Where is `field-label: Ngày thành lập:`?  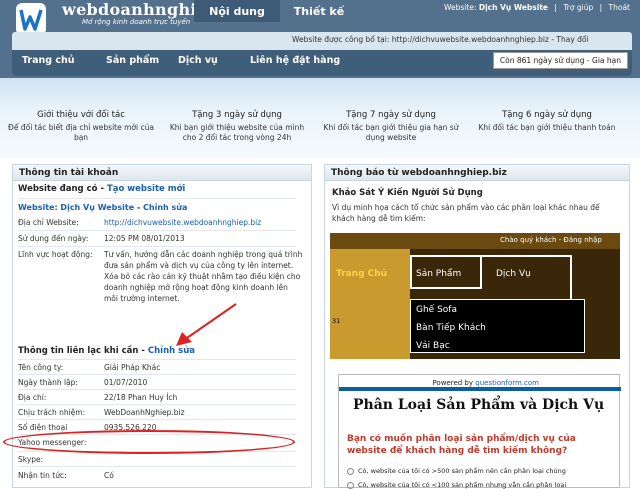
field-label: Ngày thành lập: is located at coordinates (48, 382).